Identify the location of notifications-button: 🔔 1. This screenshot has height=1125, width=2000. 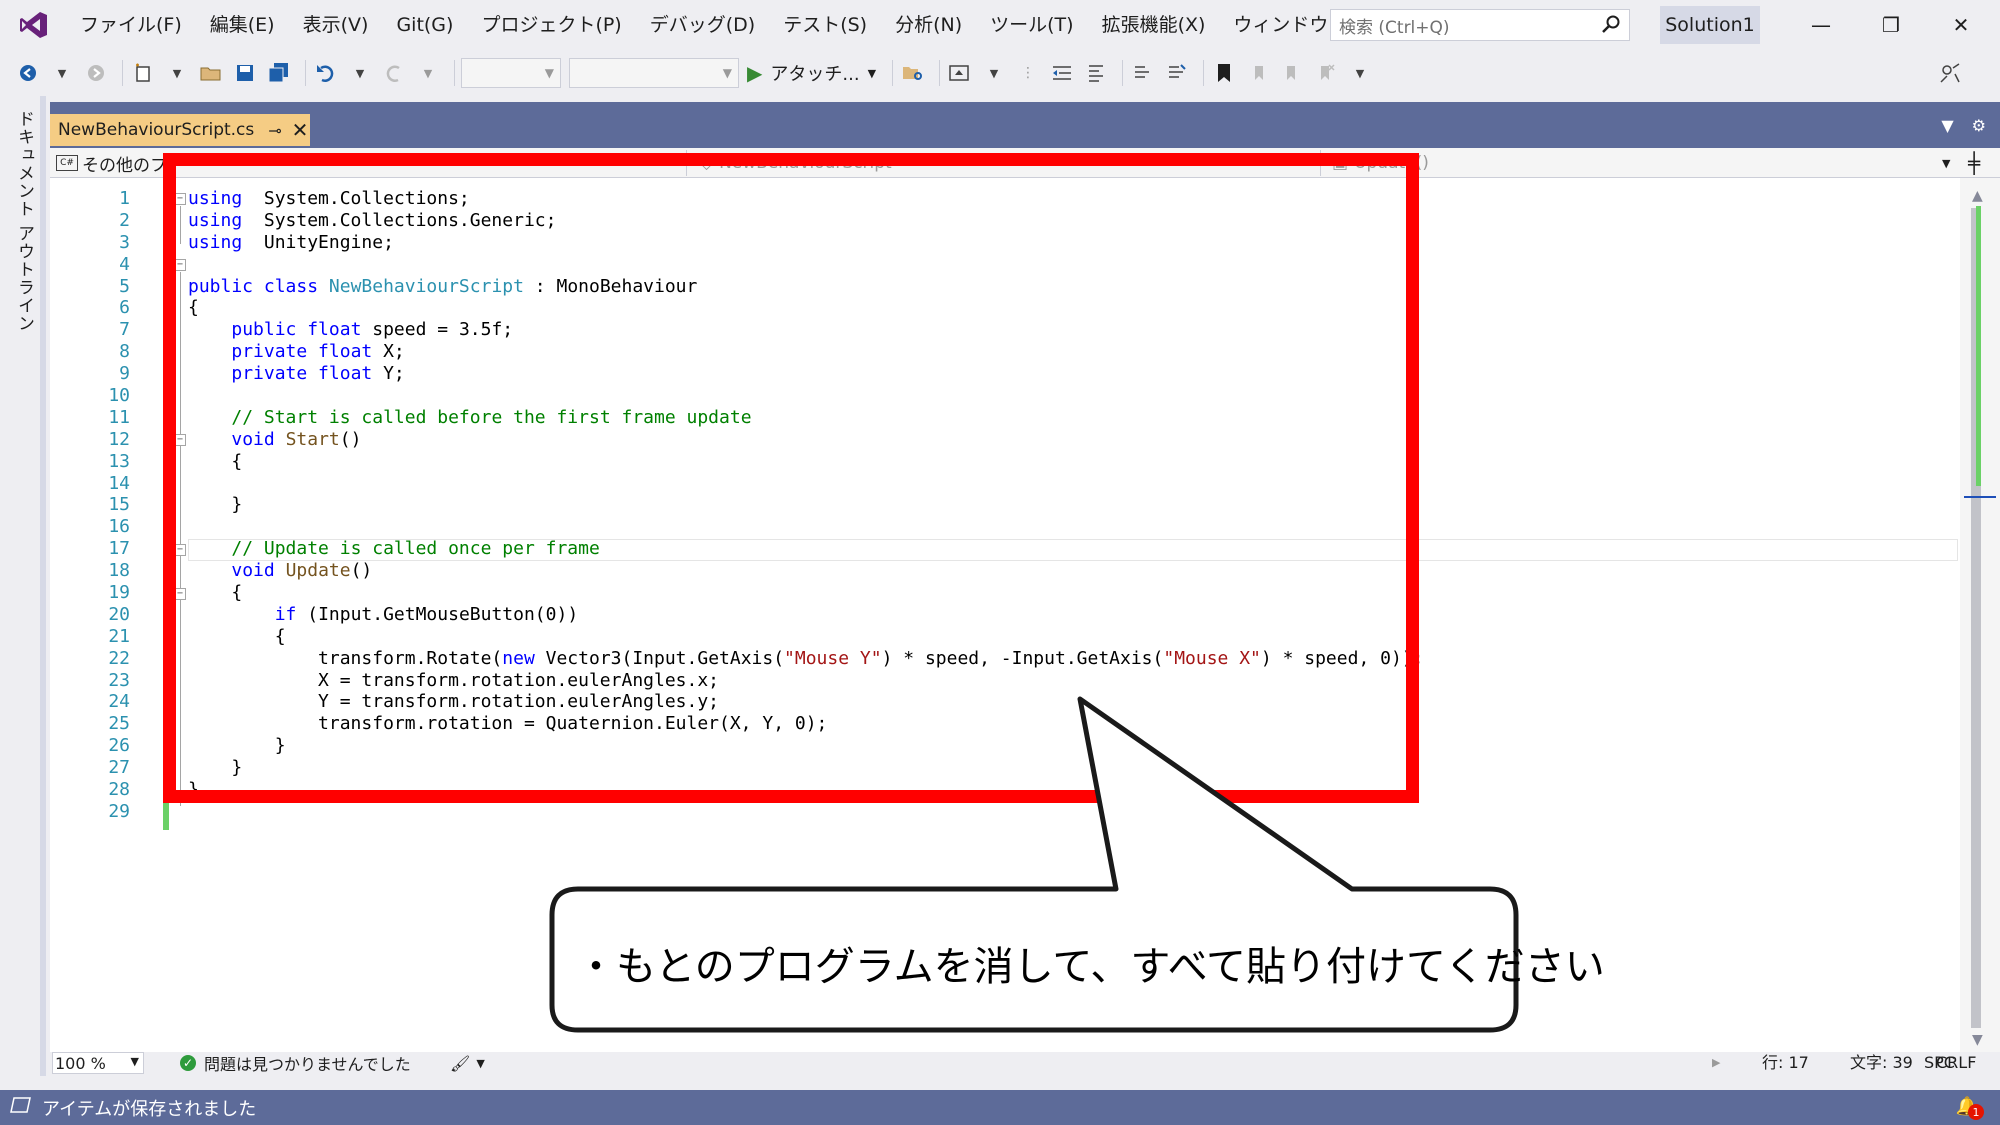
(1970, 1108).